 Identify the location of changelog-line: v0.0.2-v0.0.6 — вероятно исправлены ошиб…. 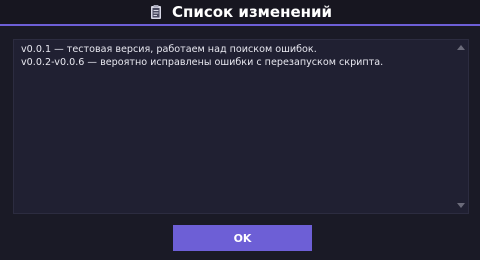
(202, 62).